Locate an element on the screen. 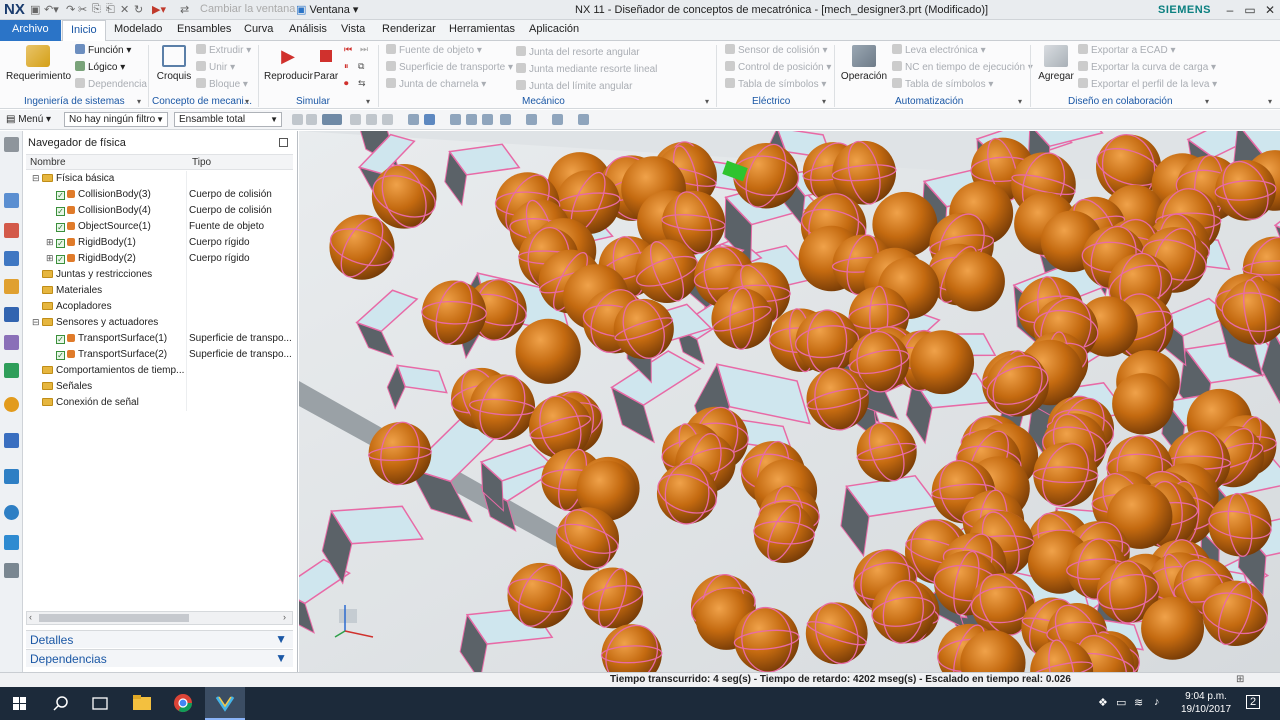 This screenshot has width=1280, height=723. delete-icon: ✕ is located at coordinates (124, 9).